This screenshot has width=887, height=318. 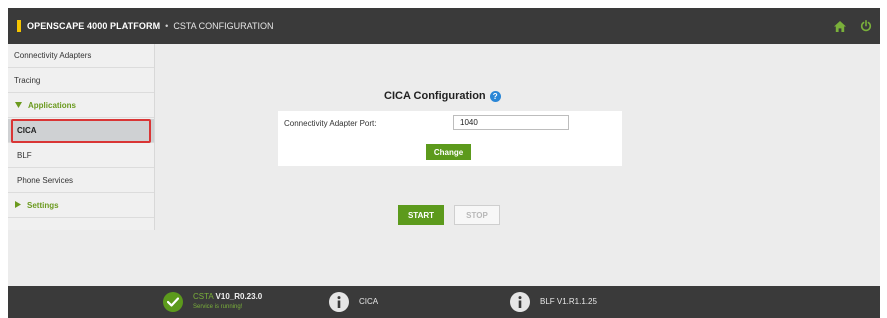 I want to click on home-icon, so click(x=840, y=26).